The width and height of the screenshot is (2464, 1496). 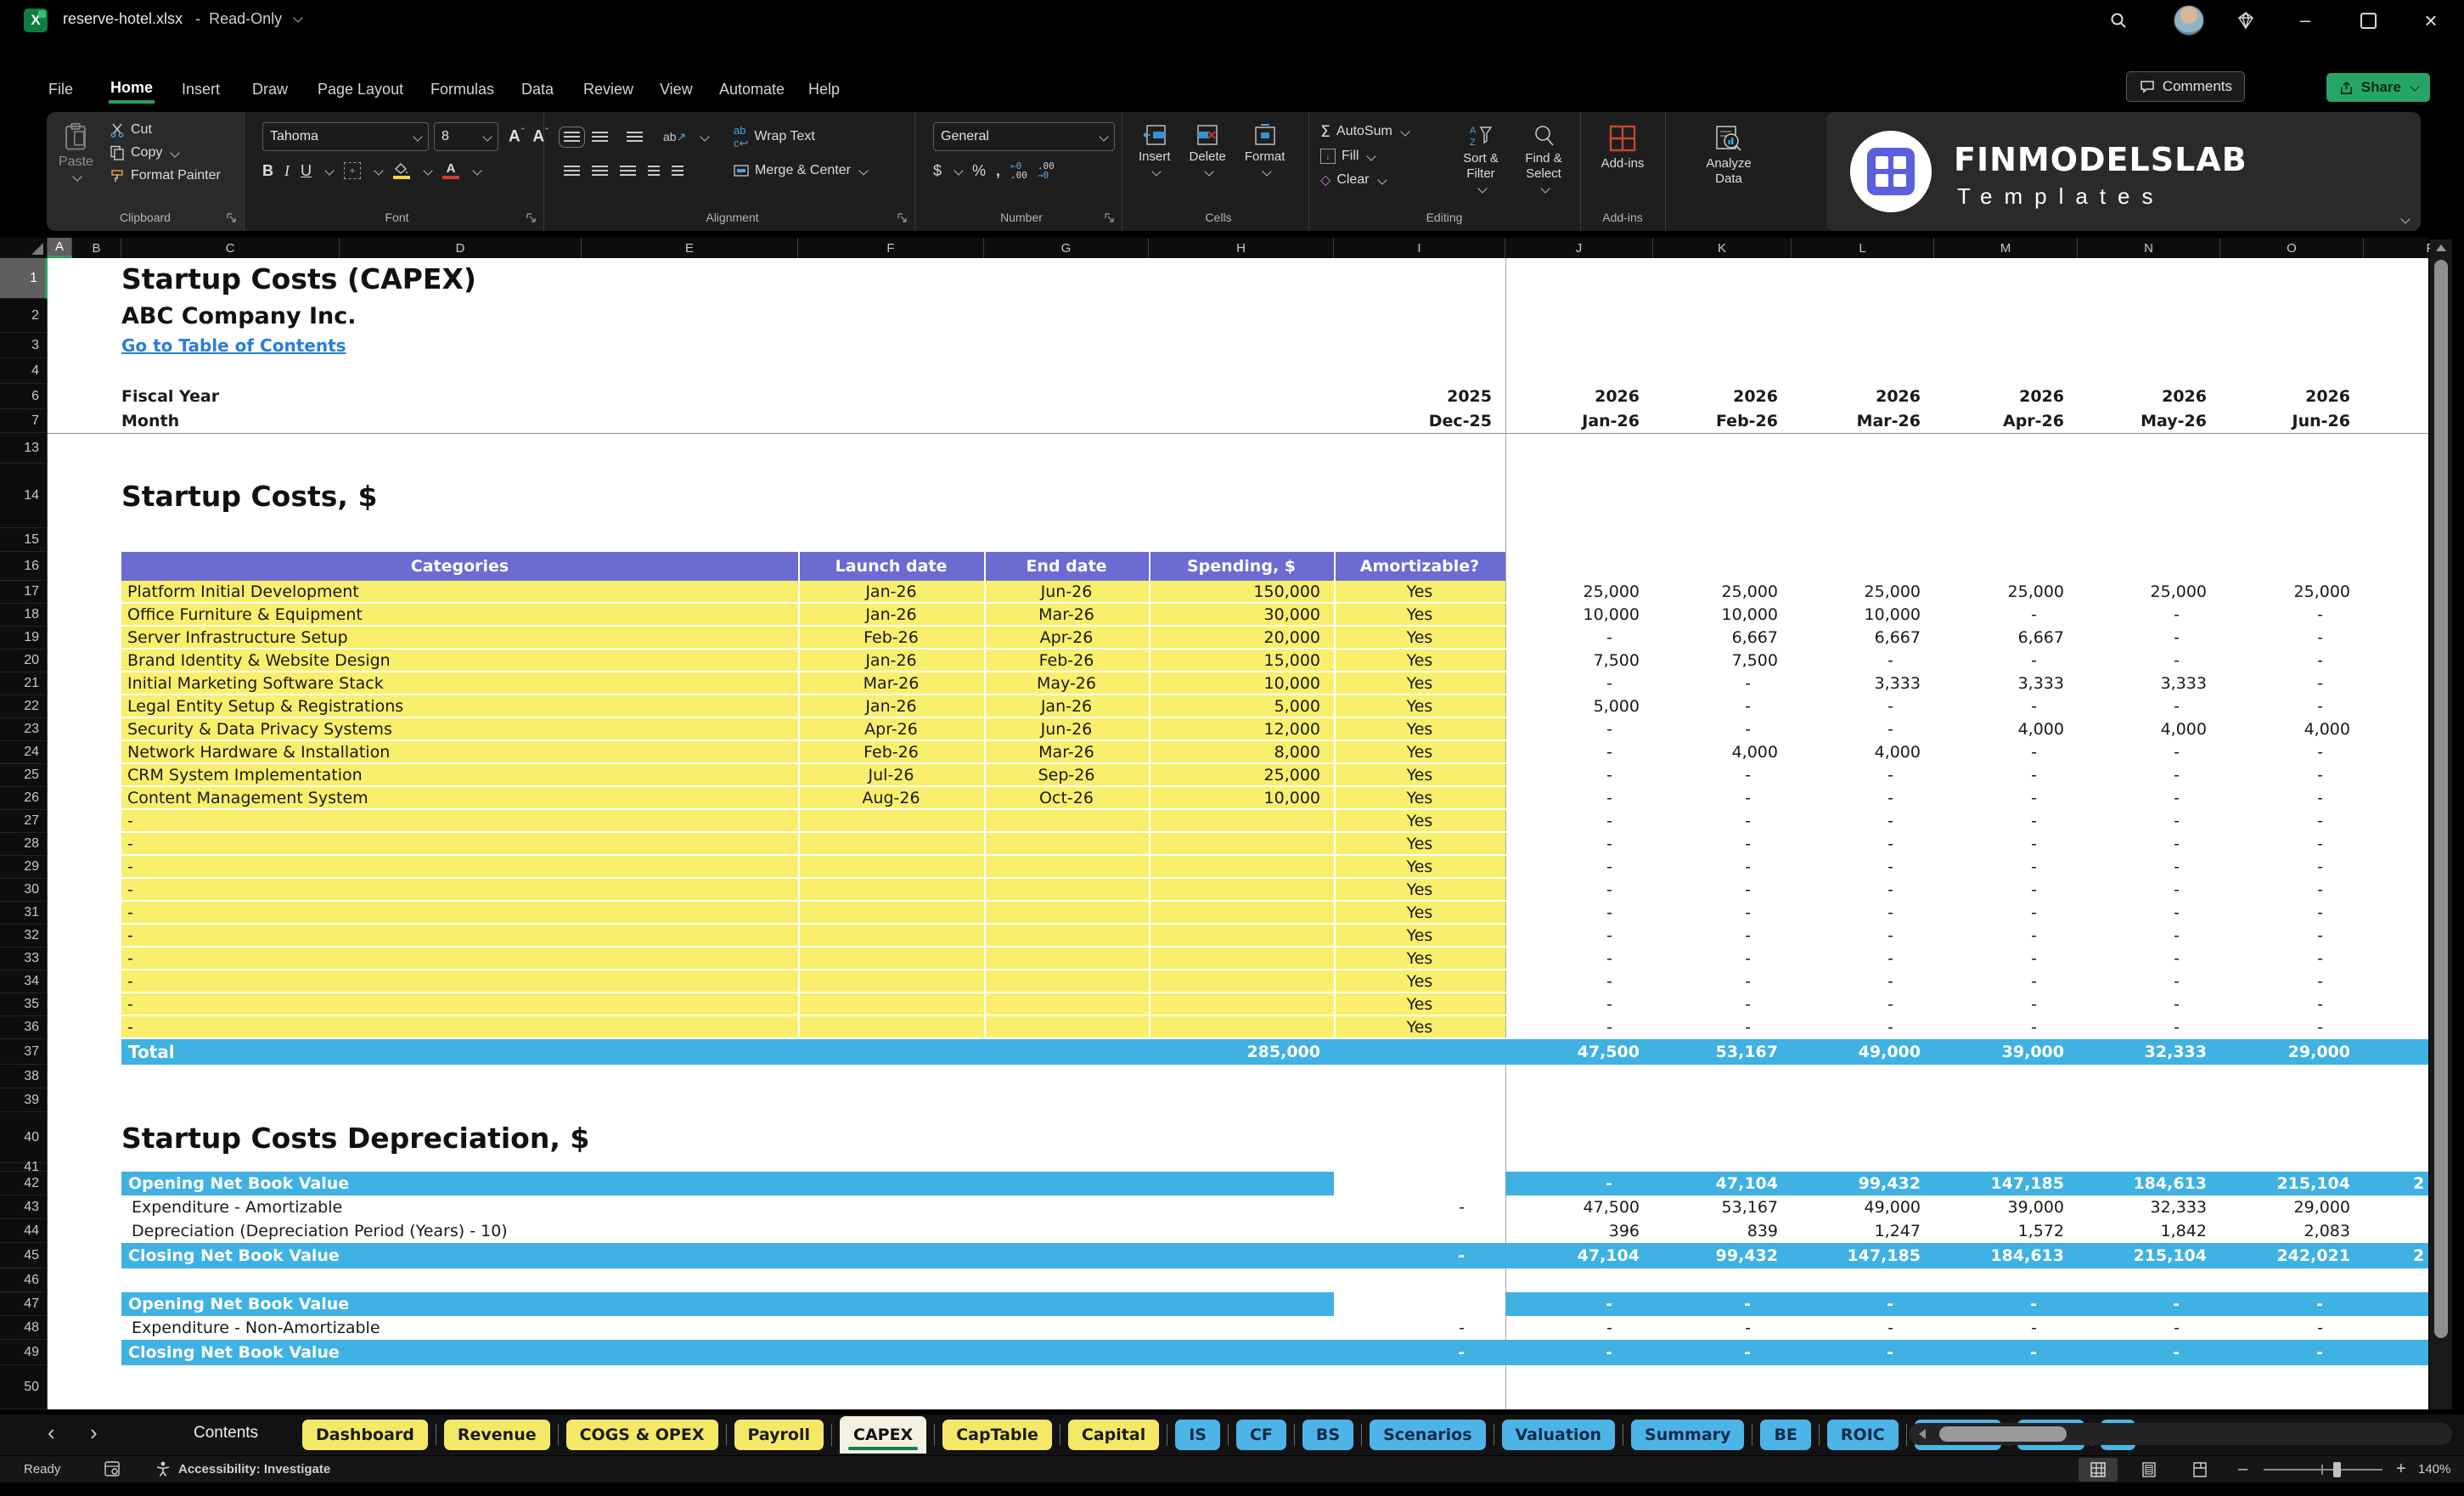 I want to click on row-header-38: 38, so click(x=24, y=1076).